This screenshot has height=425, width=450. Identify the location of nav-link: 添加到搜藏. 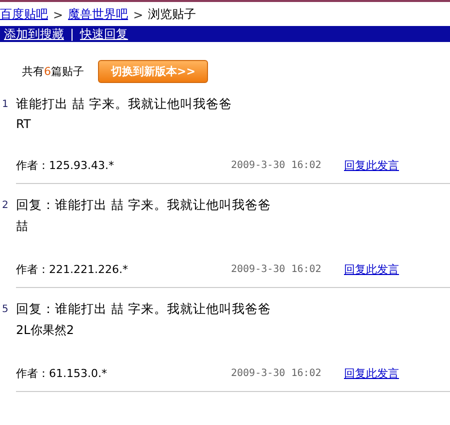
(34, 34).